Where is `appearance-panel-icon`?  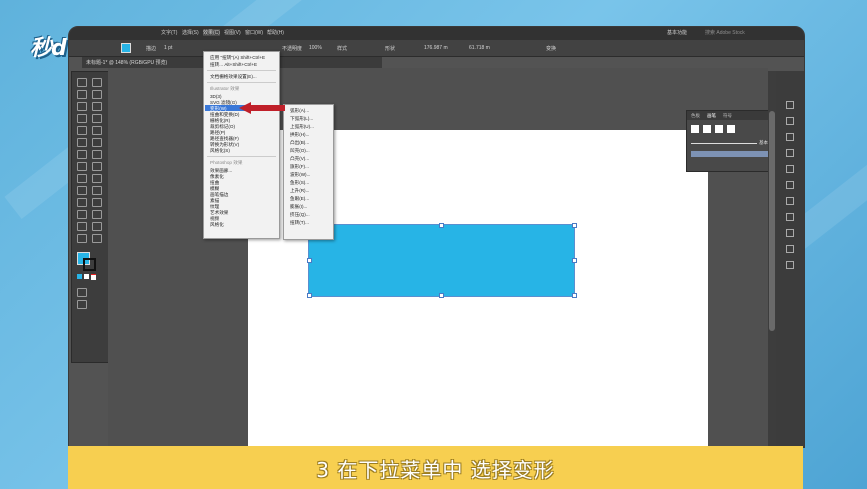
appearance-panel-icon is located at coordinates (790, 217).